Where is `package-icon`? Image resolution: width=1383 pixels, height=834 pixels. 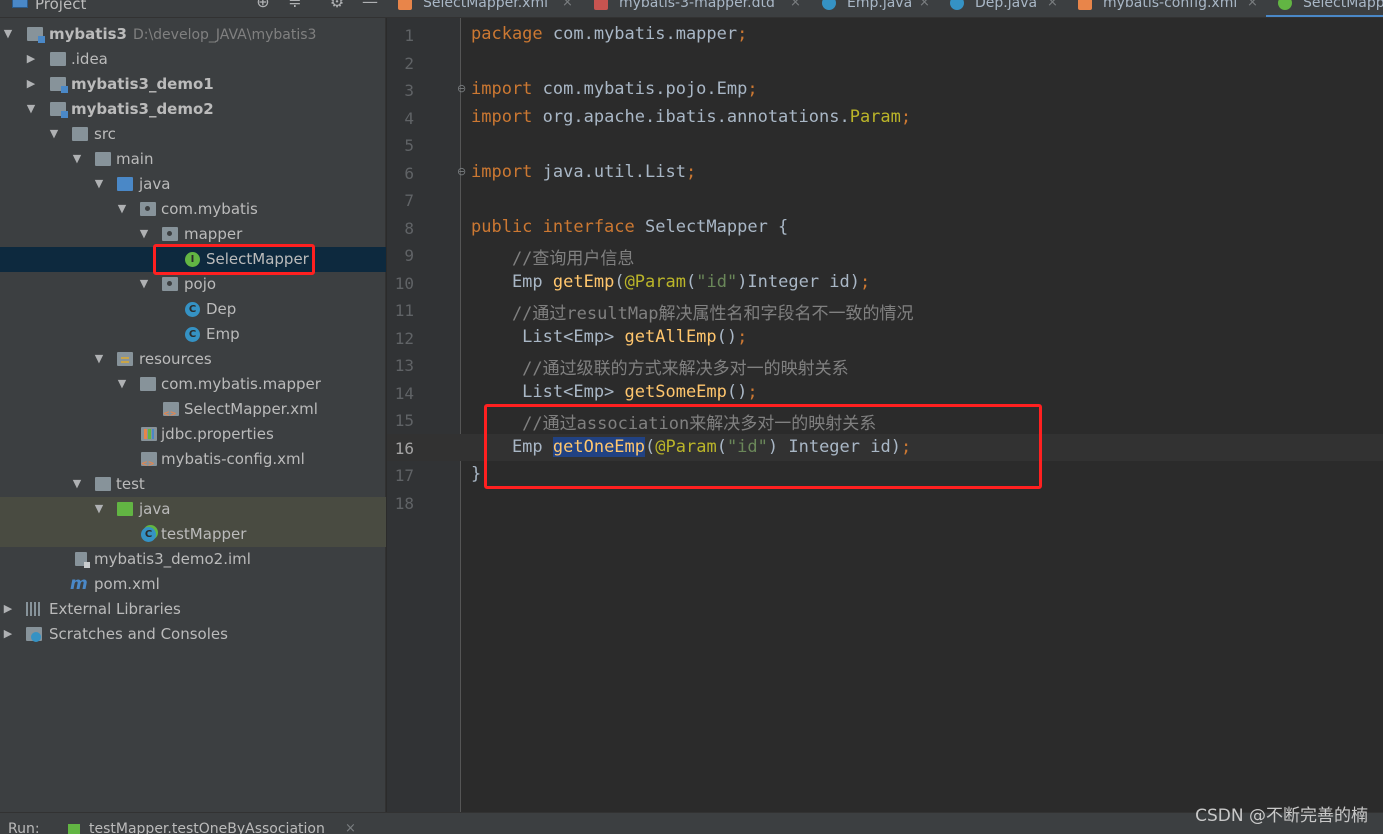 package-icon is located at coordinates (170, 284).